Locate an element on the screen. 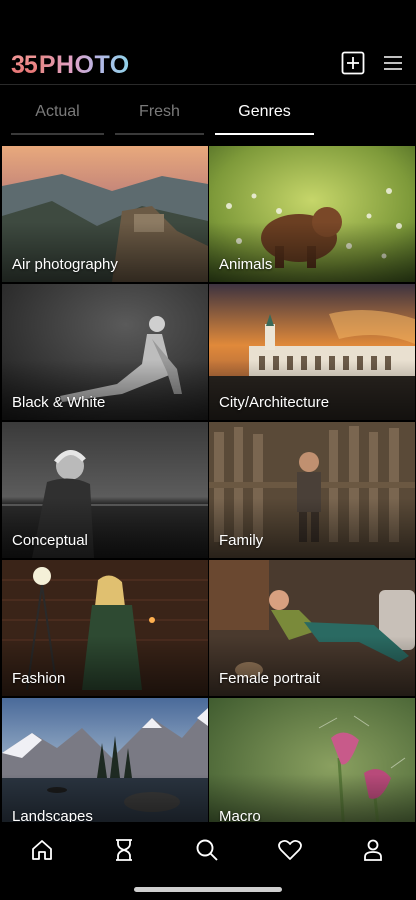  genre-label: Landscapes is located at coordinates (52, 815).